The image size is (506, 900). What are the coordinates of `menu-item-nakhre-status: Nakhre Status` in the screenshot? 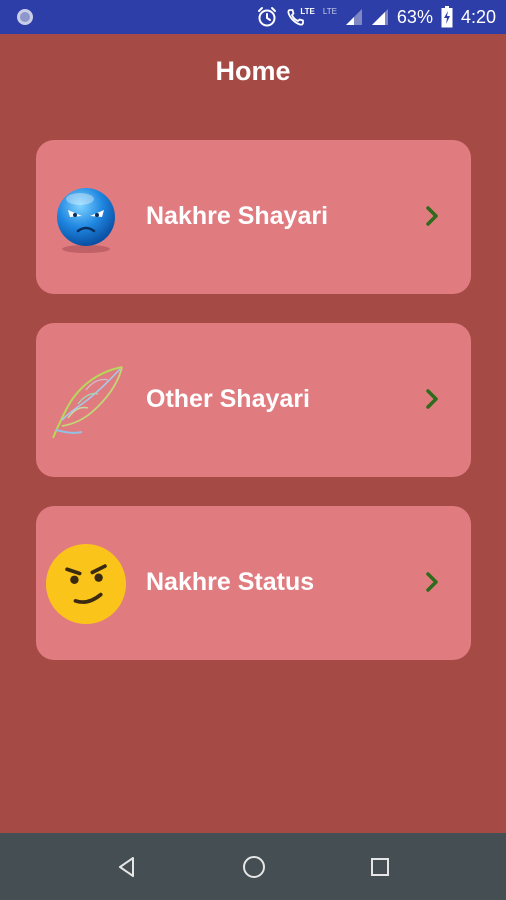 It's located at (253, 583).